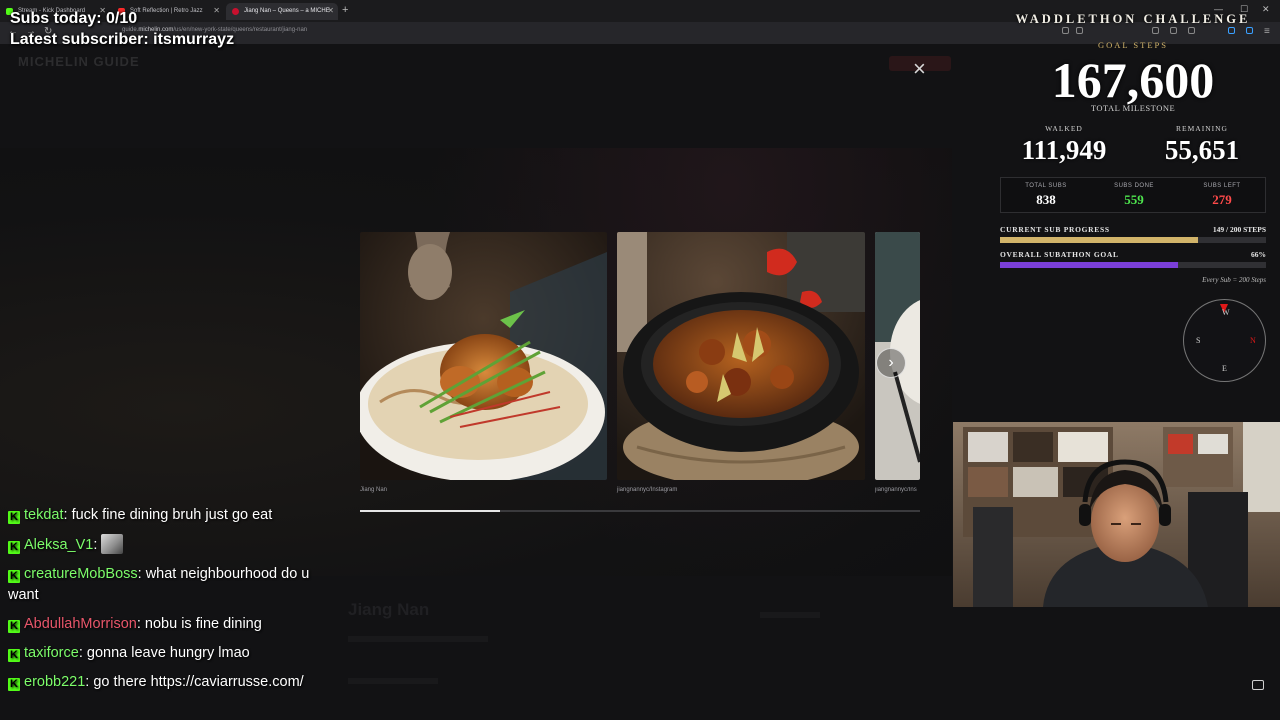 The image size is (1280, 720). What do you see at coordinates (58, 545) in the screenshot?
I see `chat-username: Aleksa_V1` at bounding box center [58, 545].